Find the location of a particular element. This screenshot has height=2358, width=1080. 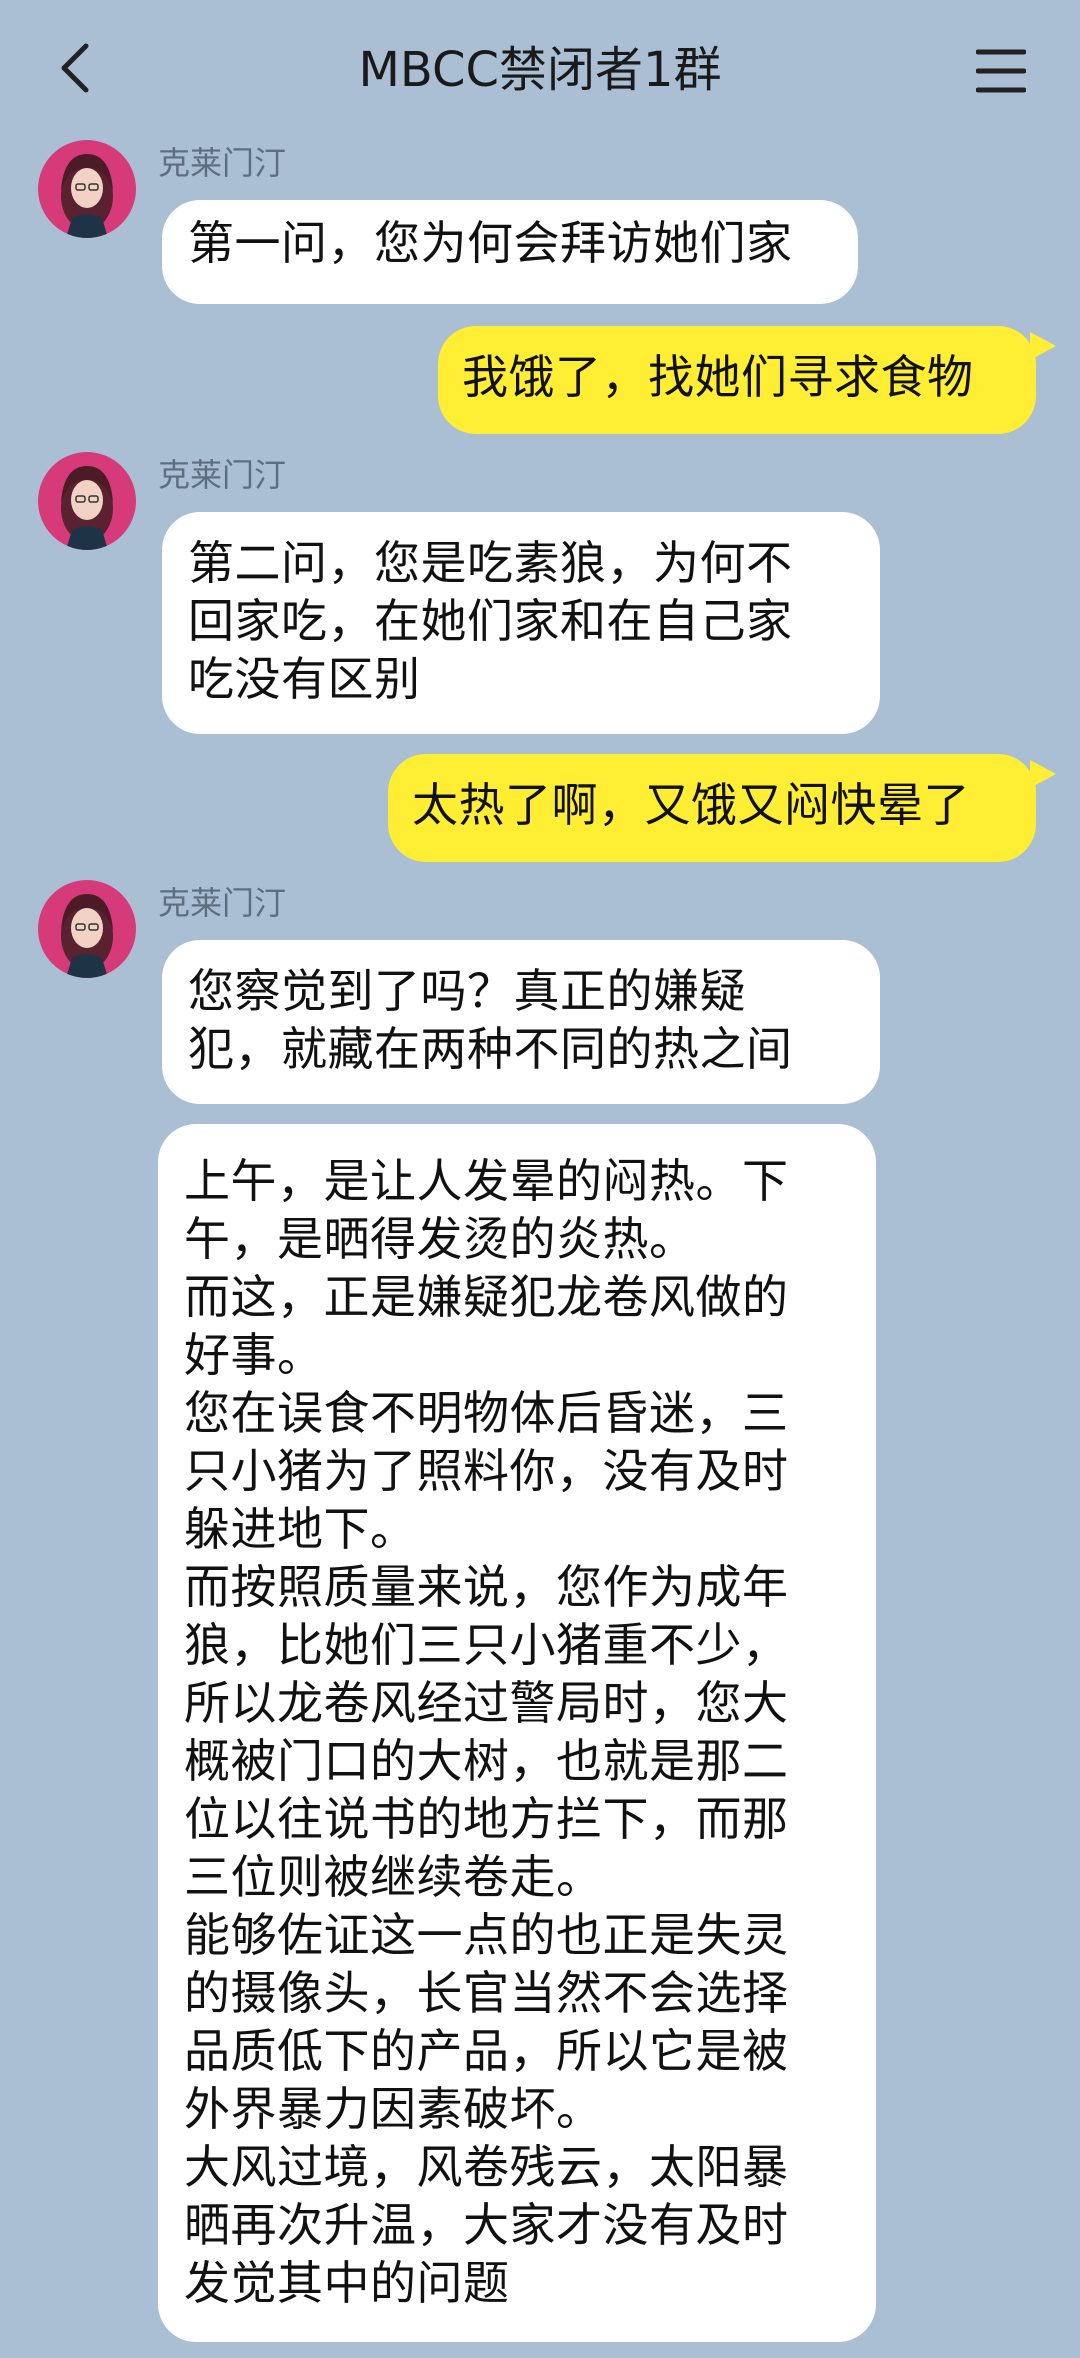

hamburger-menu-icon is located at coordinates (1001, 71).